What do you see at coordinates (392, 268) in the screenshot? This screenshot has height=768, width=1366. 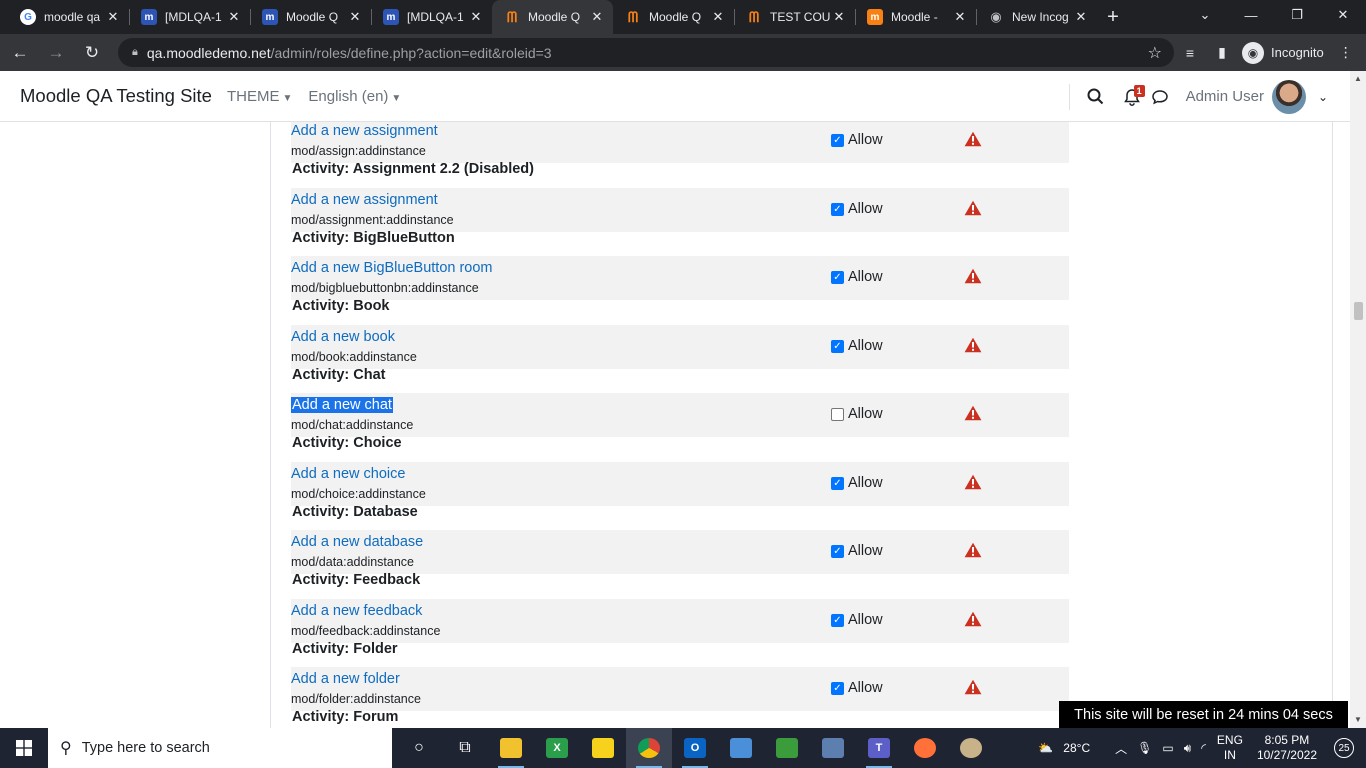 I see `capability-name-link: Add a new BigBlueButton room` at bounding box center [392, 268].